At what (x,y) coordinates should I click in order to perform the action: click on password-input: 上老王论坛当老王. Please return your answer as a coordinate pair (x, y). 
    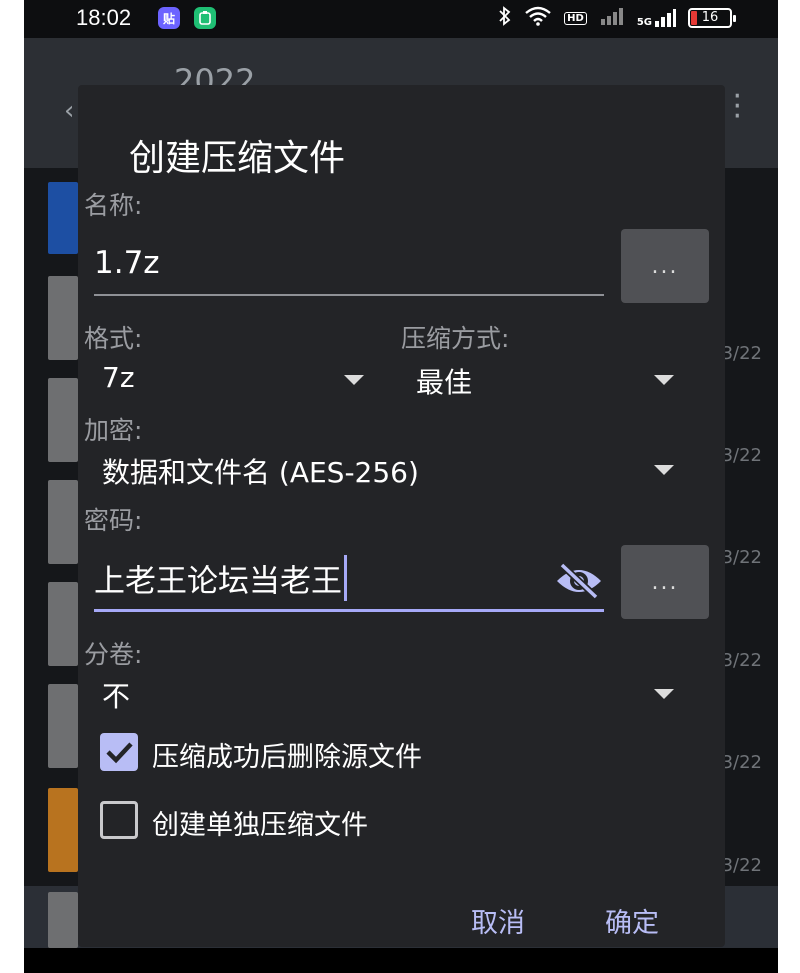
    Looking at the image, I should click on (220, 578).